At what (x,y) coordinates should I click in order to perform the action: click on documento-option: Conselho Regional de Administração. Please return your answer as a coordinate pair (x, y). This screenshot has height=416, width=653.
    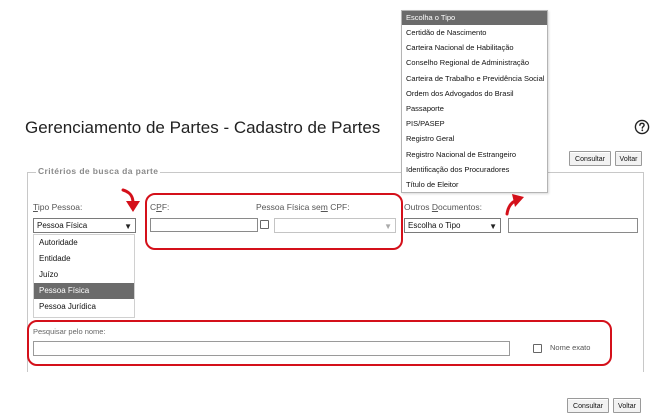
    Looking at the image, I should click on (474, 62).